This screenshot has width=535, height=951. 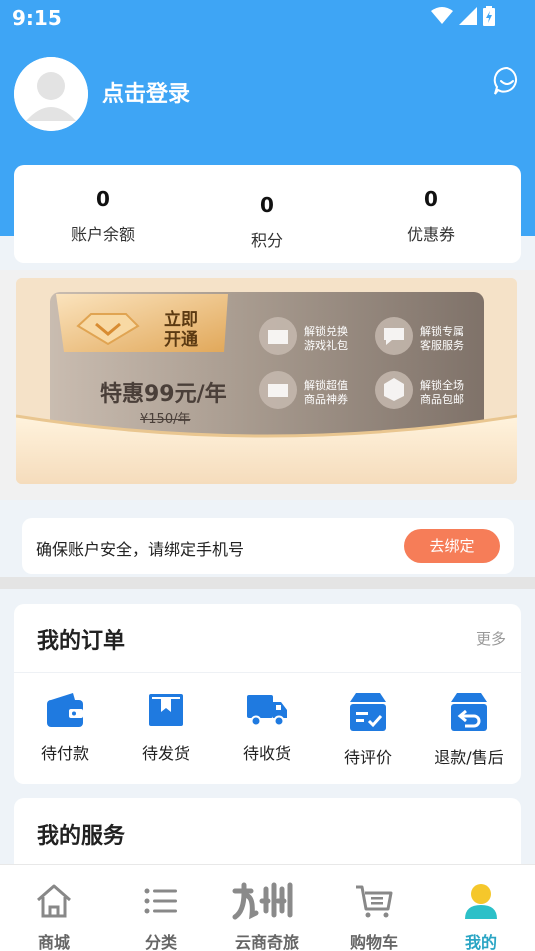 I want to click on vip-benefit-coupon: 解锁超值 商品神券, so click(x=326, y=393).